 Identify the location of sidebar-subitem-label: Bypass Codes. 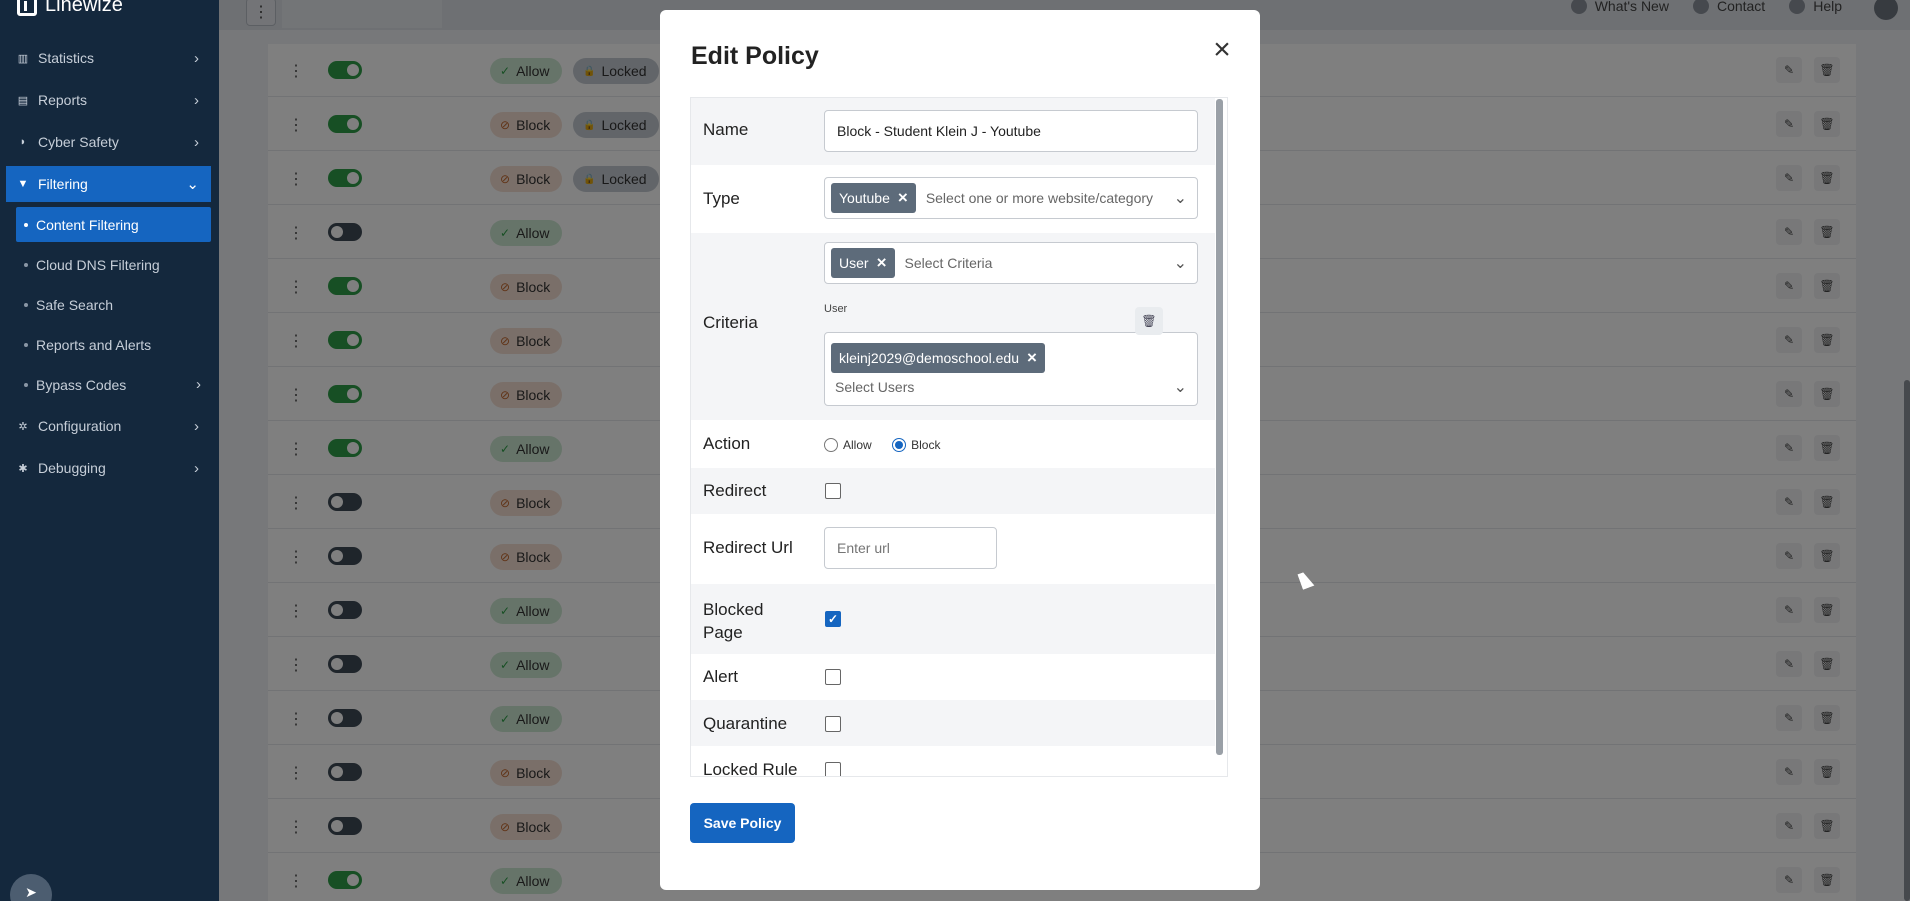
(81, 384).